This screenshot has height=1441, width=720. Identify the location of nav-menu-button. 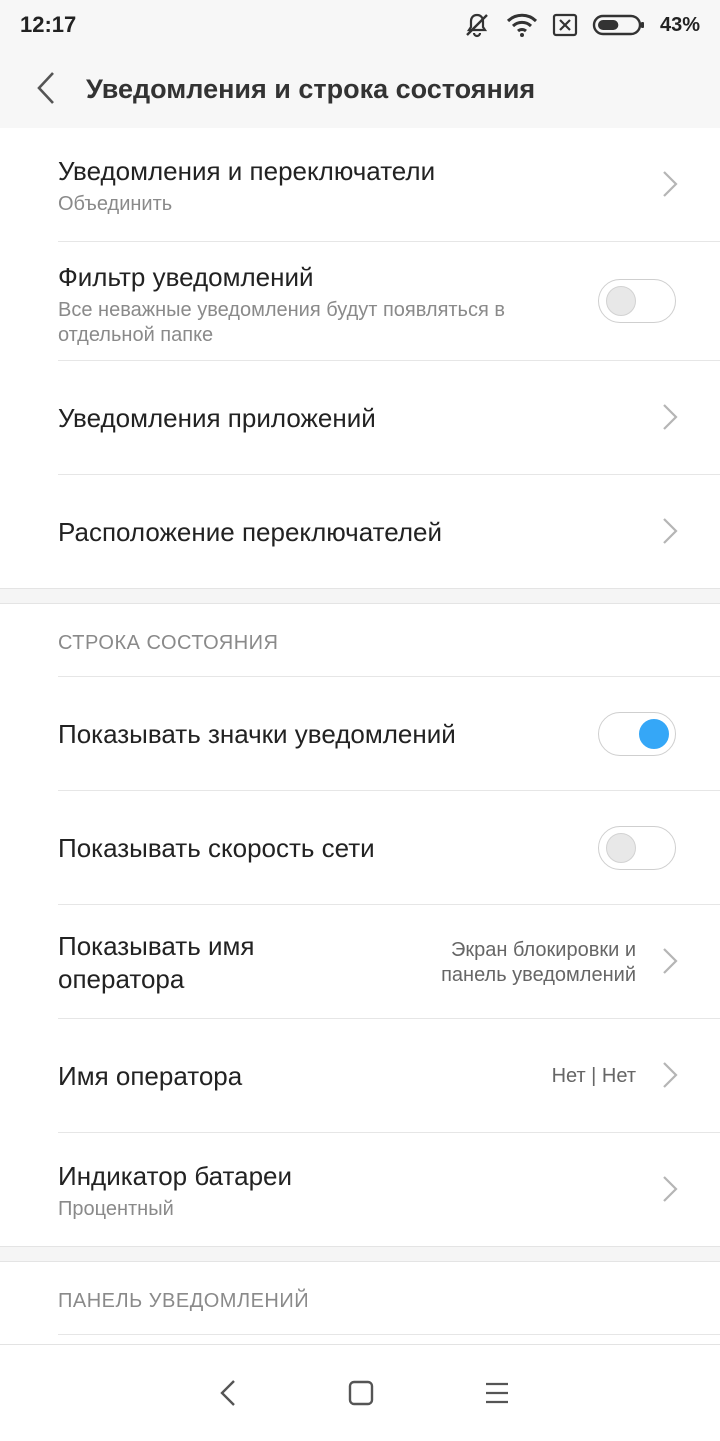
(497, 1393).